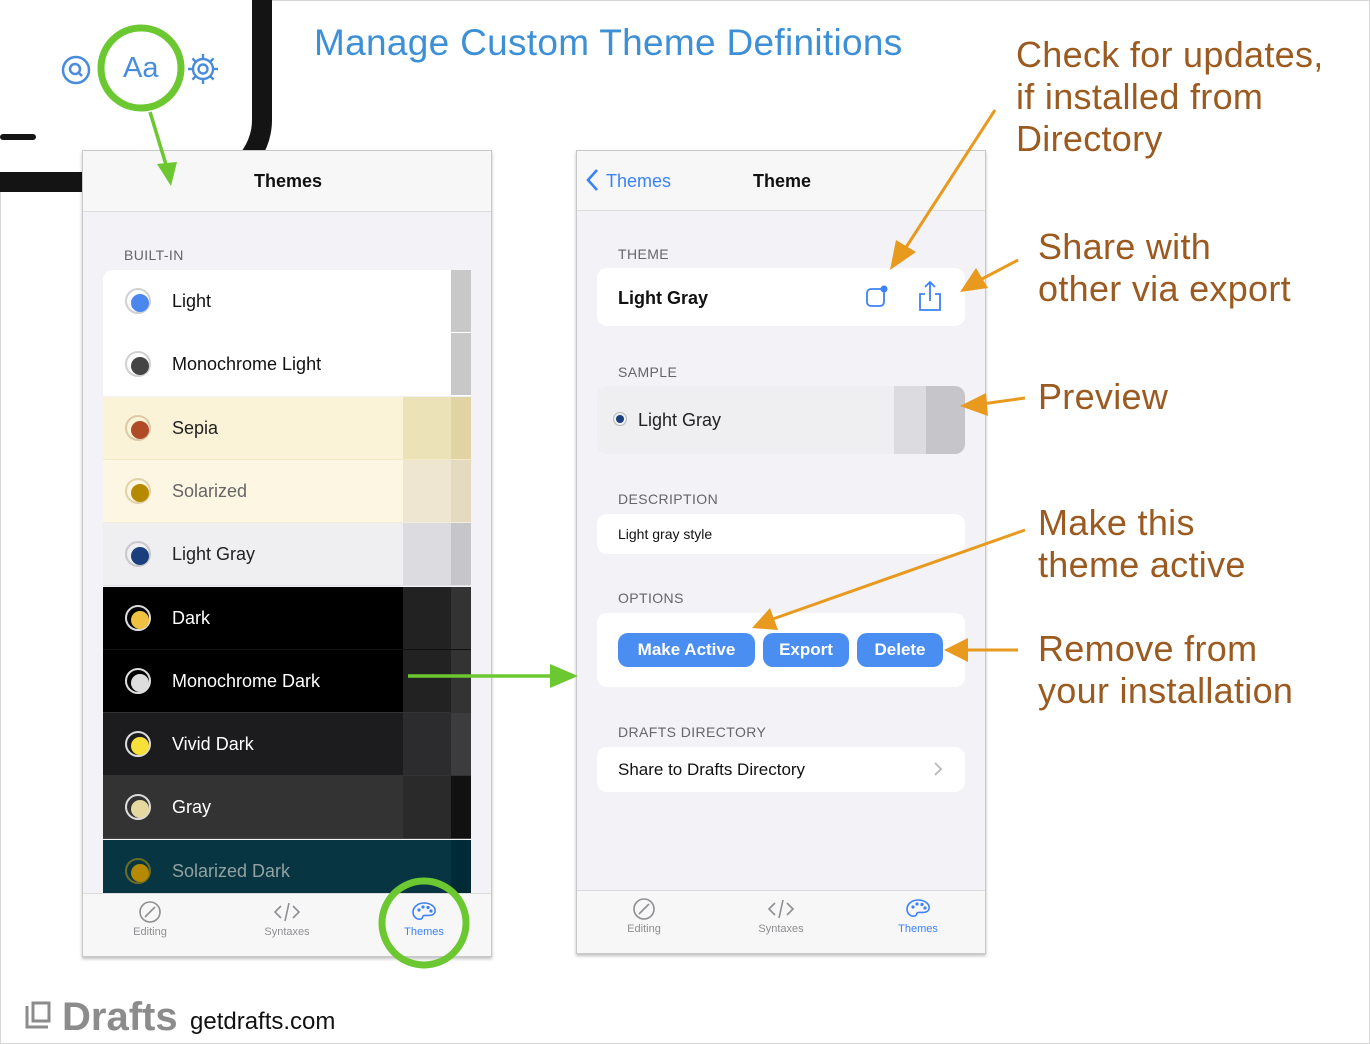  I want to click on theme-tabbar: Editing Syntaxes Themes, so click(781, 921).